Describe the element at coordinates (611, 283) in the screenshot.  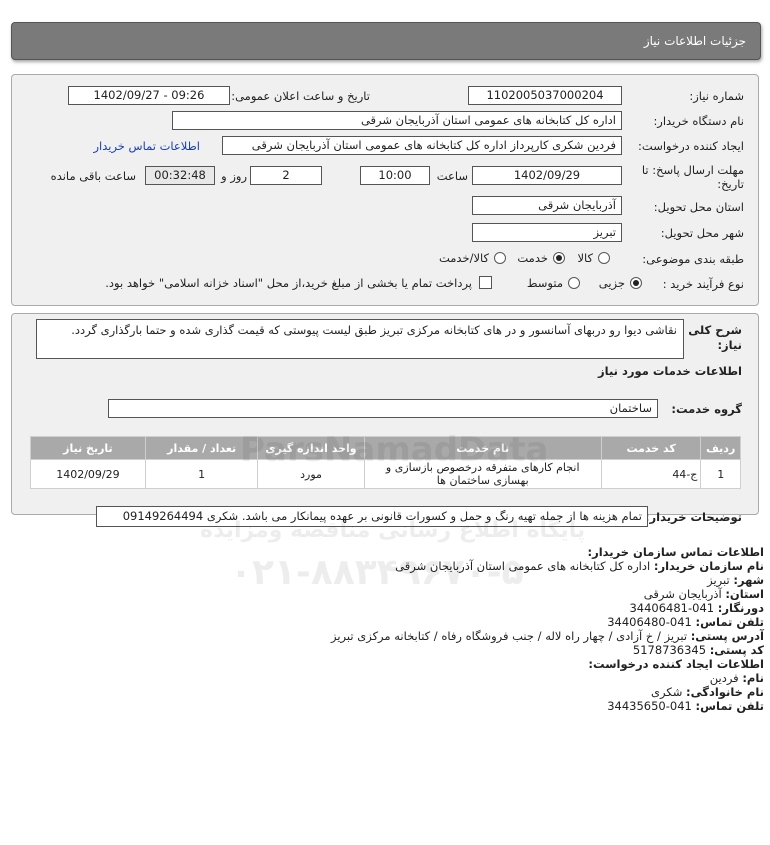
I see `process-option-minor: جزیی` at that location.